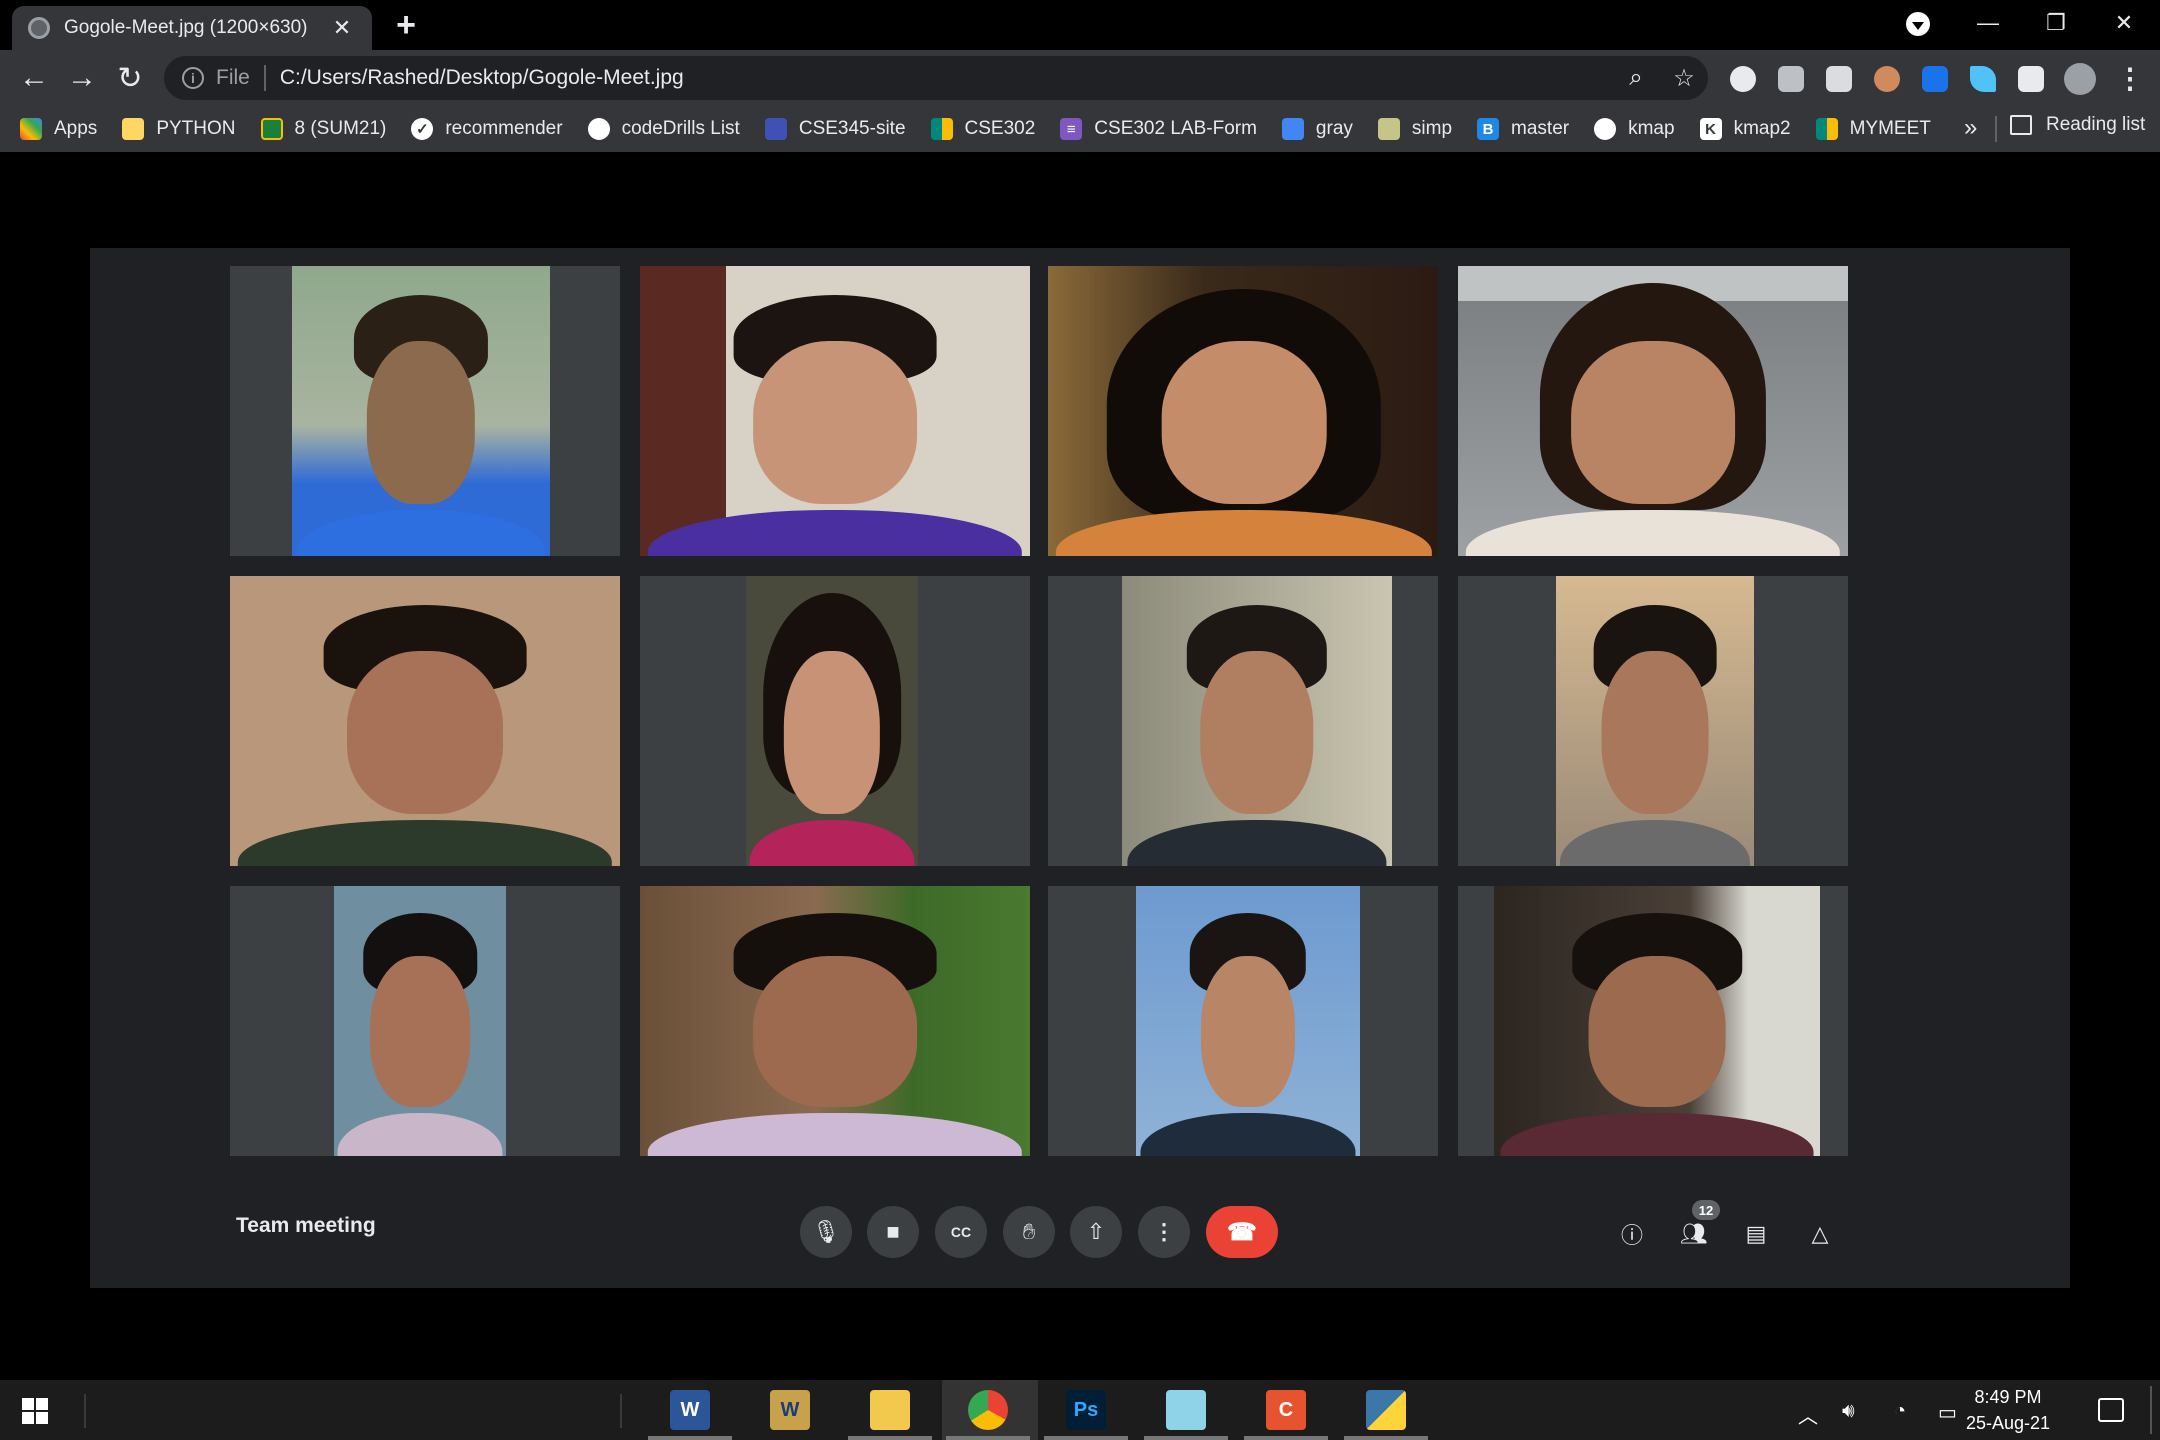 The image size is (2160, 1440). What do you see at coordinates (1826, 129) in the screenshot?
I see `meet-icon` at bounding box center [1826, 129].